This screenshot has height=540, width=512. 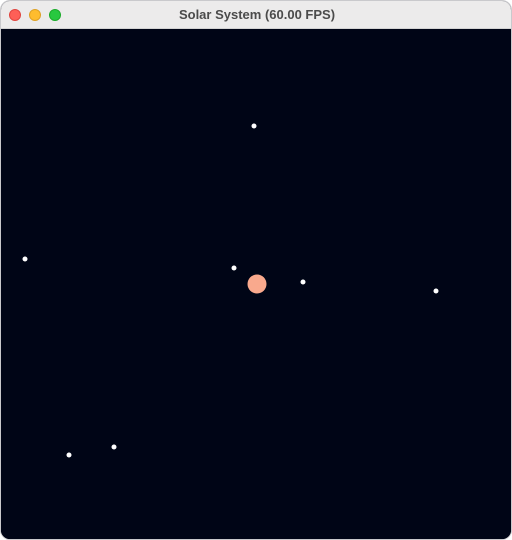 I want to click on window-title: Solar System (60.00 FPS), so click(x=257, y=14).